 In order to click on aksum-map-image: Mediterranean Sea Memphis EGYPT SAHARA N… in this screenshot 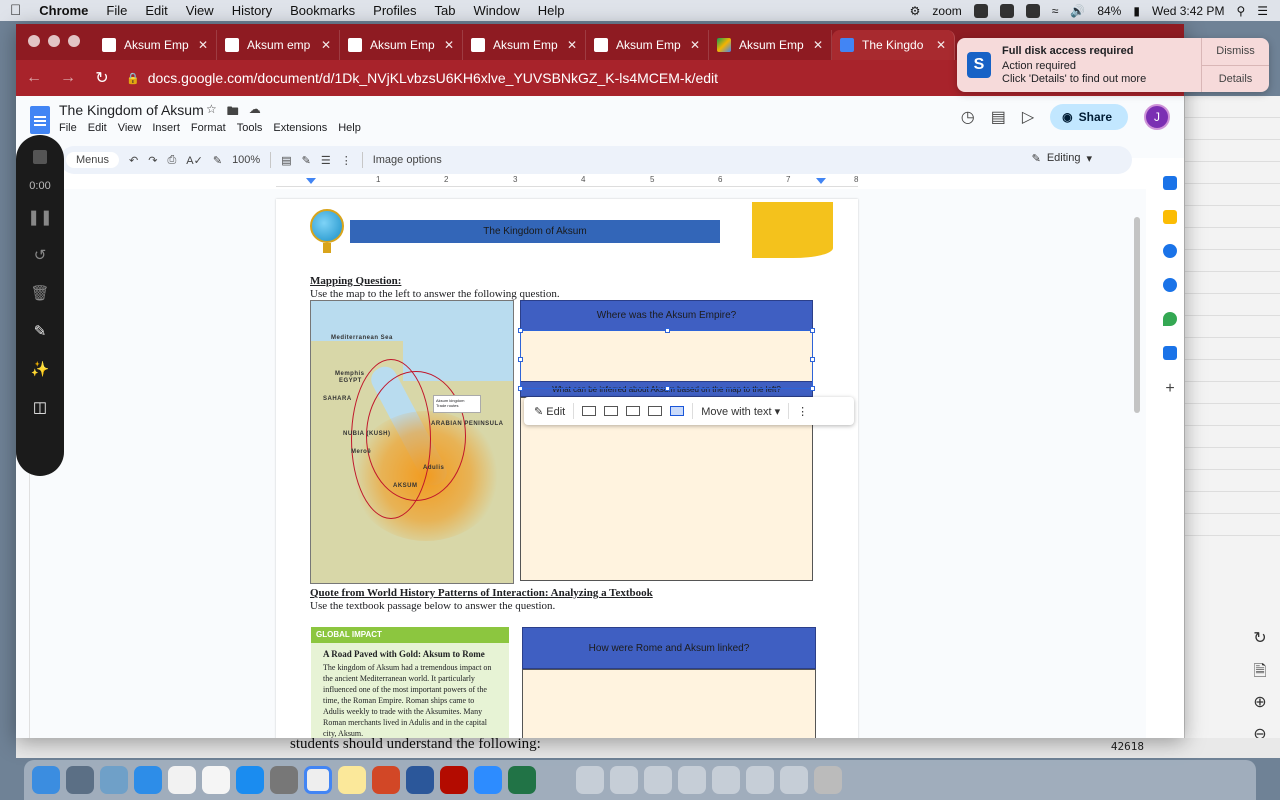, I will do `click(412, 442)`.